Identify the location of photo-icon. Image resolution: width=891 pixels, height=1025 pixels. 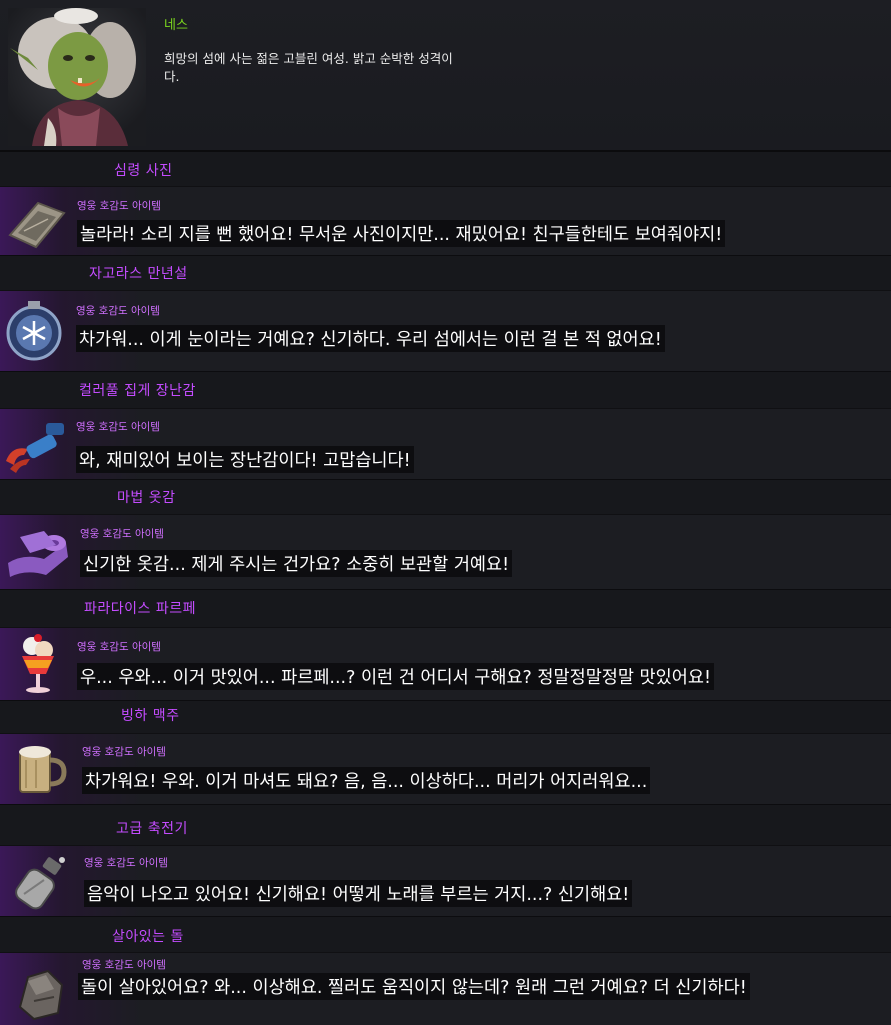
(37, 225).